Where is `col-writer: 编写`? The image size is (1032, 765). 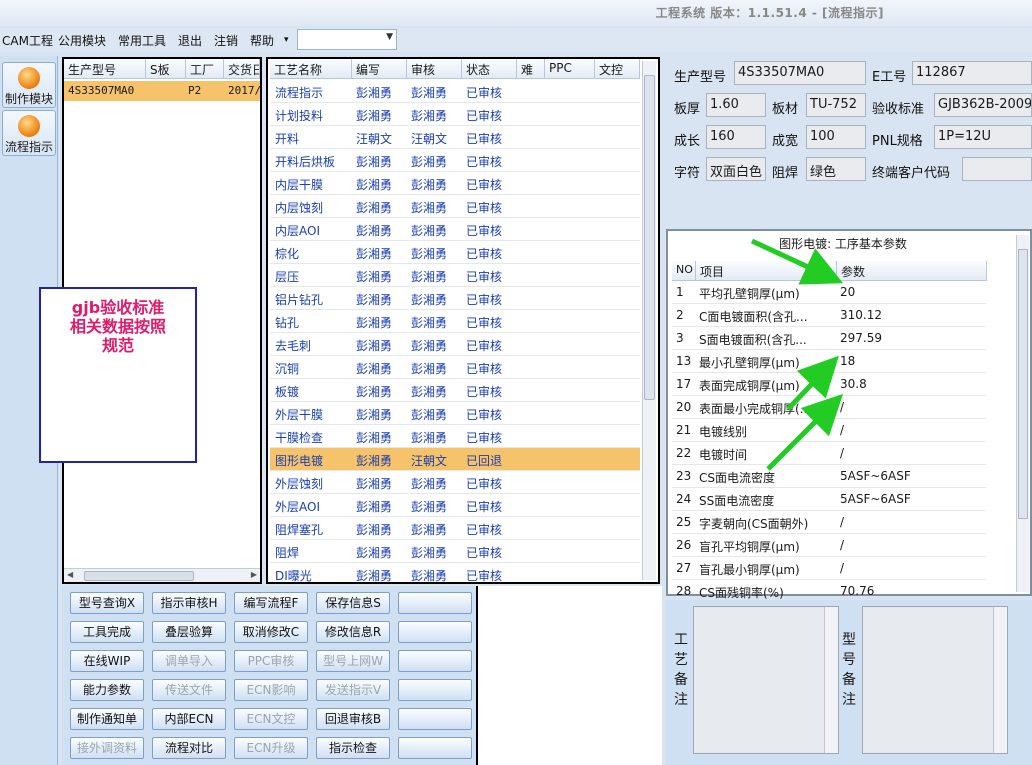
col-writer: 编写 is located at coordinates (379, 69).